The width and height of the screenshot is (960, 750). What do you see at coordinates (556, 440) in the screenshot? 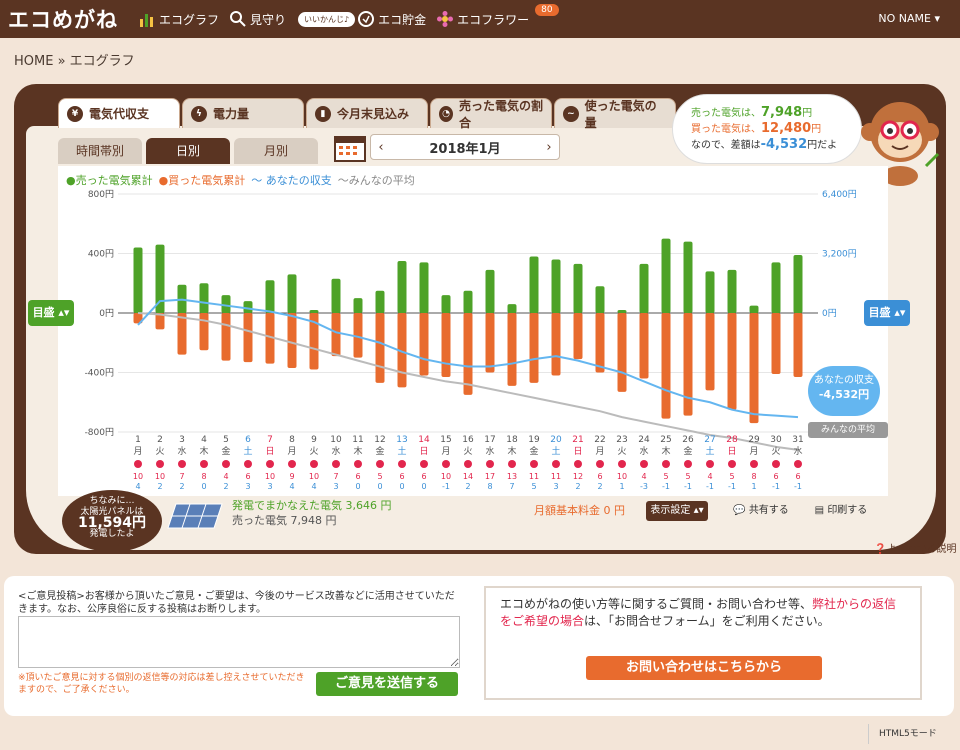
I see `day-label: 20` at bounding box center [556, 440].